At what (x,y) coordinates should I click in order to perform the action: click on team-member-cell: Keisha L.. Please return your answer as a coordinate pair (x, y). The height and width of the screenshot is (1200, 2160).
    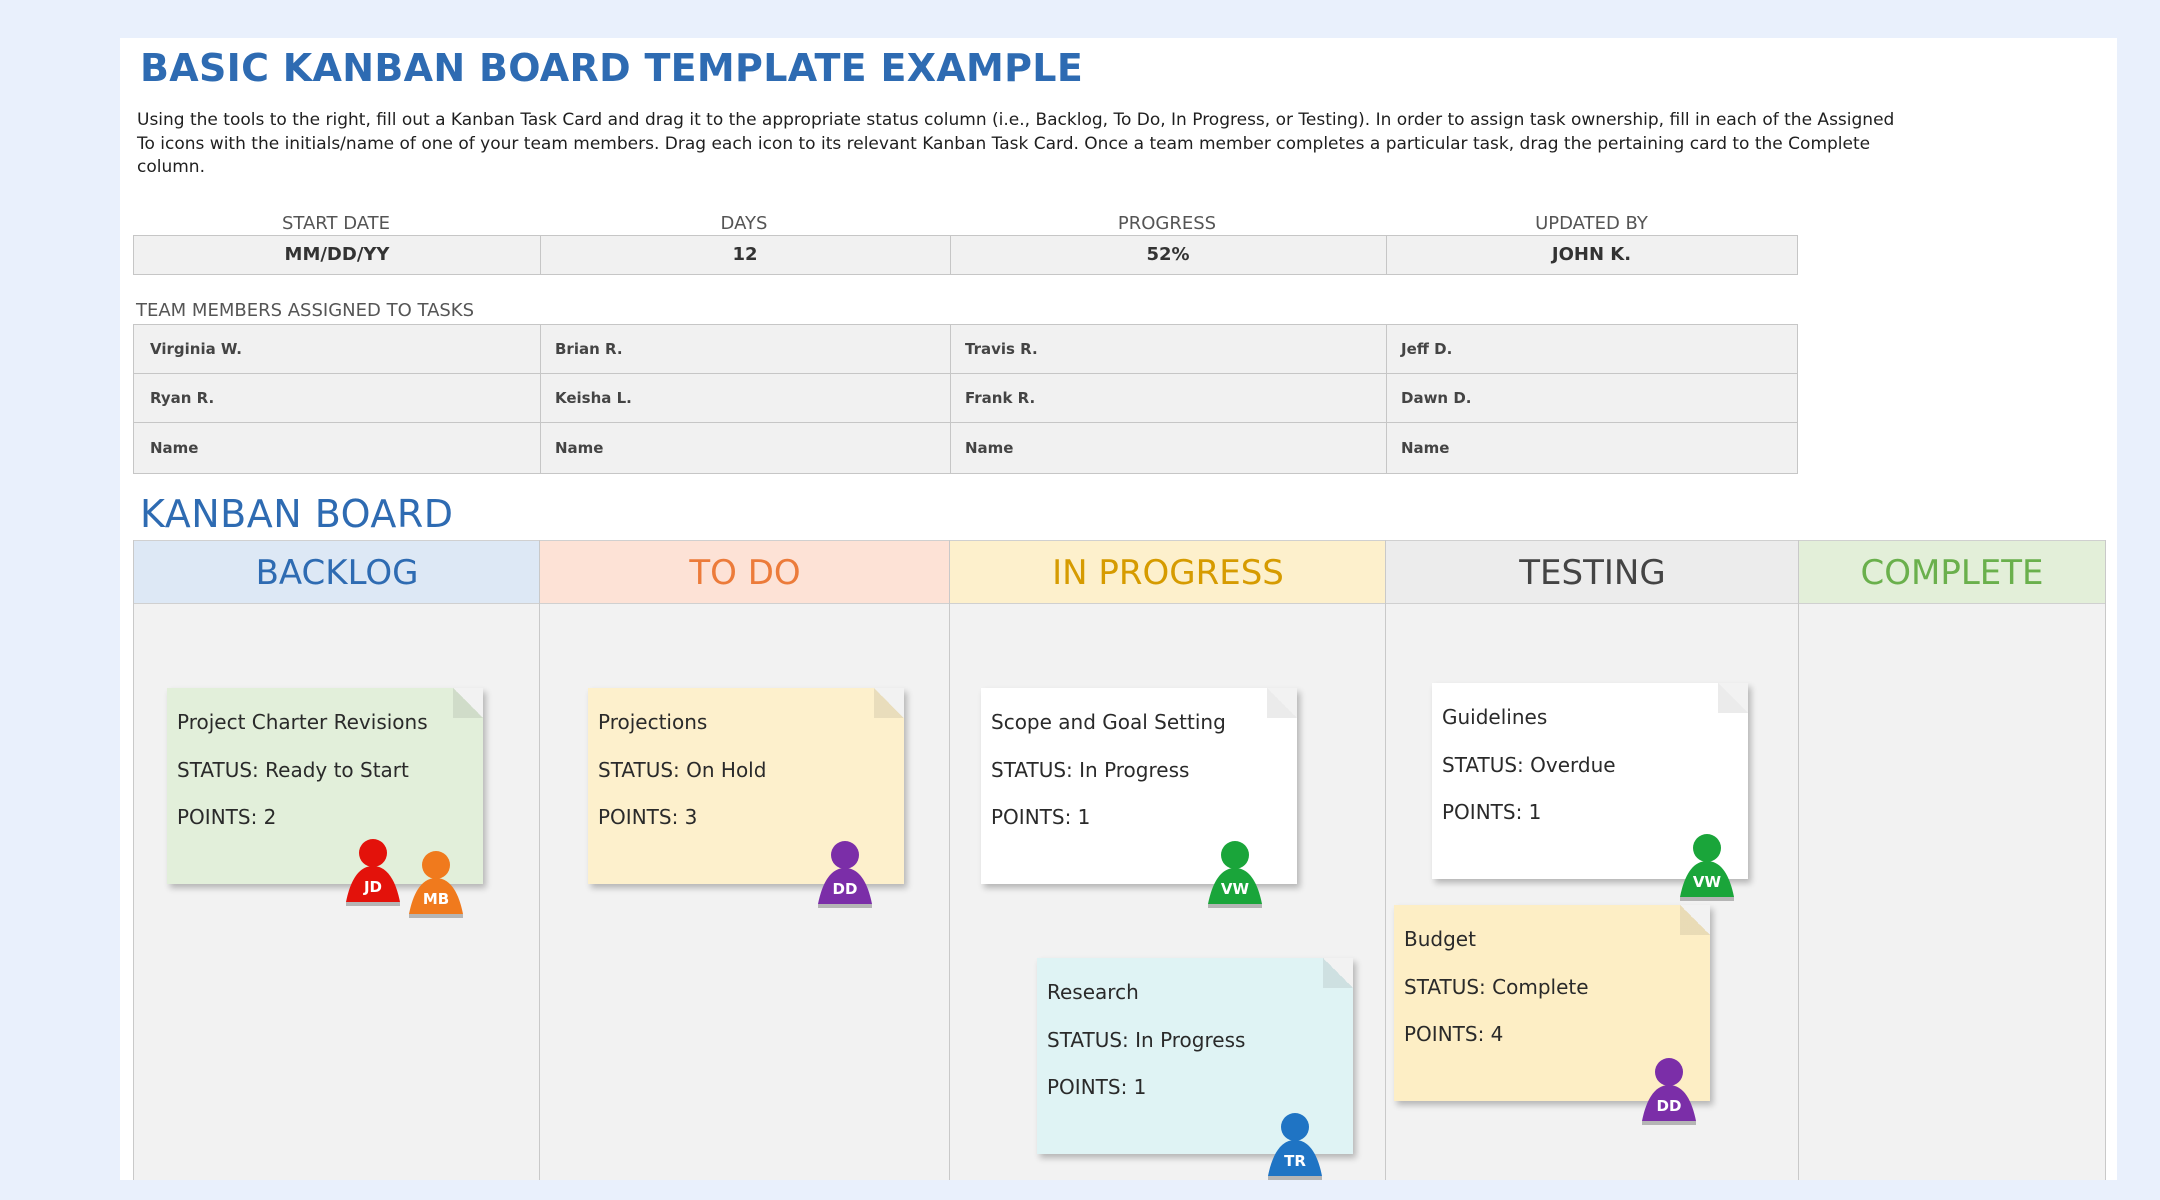
    Looking at the image, I should click on (593, 398).